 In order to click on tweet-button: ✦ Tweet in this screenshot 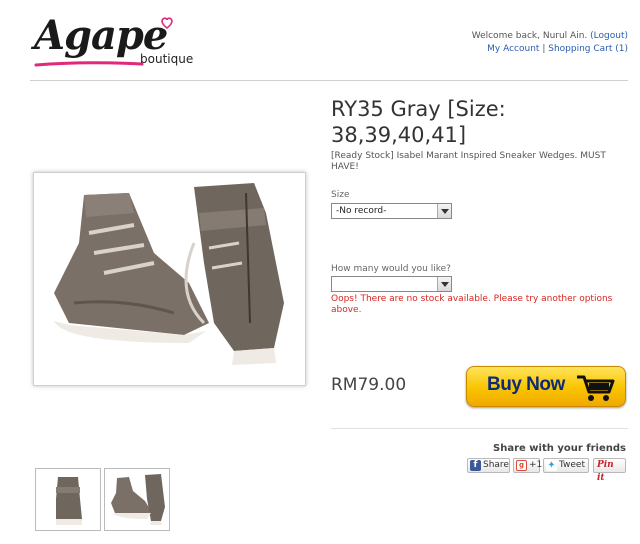, I will do `click(566, 465)`.